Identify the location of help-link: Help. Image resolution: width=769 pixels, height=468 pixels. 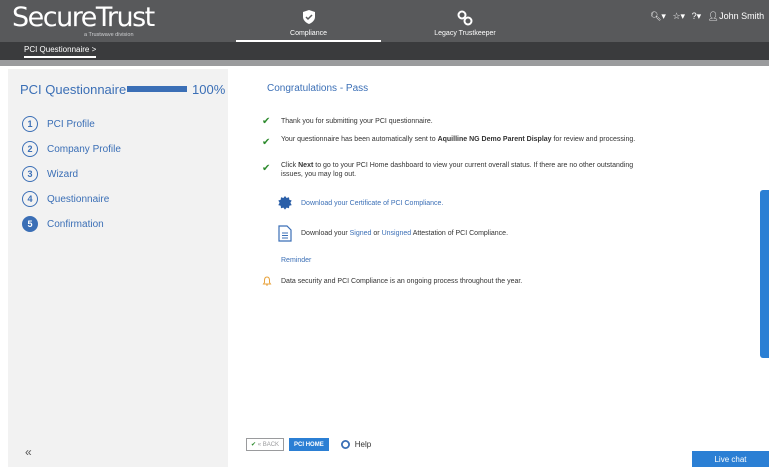
(356, 444).